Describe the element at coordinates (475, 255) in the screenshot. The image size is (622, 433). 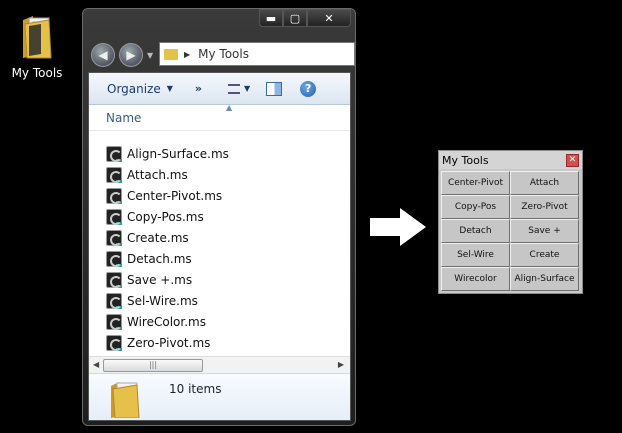
I see `sel-wire-button: Sel-Wire` at that location.